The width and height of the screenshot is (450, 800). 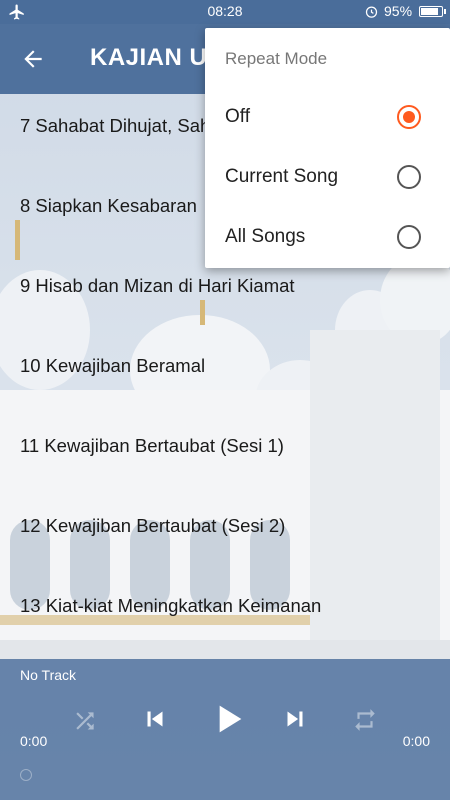 I want to click on back-arrow-icon, so click(x=33, y=59).